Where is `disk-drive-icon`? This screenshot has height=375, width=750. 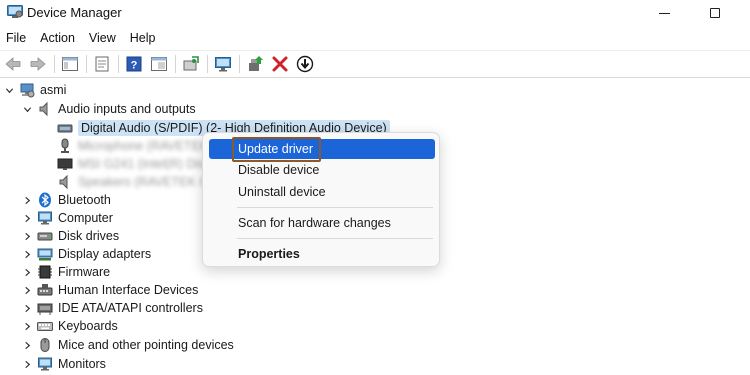
disk-drive-icon is located at coordinates (45, 236).